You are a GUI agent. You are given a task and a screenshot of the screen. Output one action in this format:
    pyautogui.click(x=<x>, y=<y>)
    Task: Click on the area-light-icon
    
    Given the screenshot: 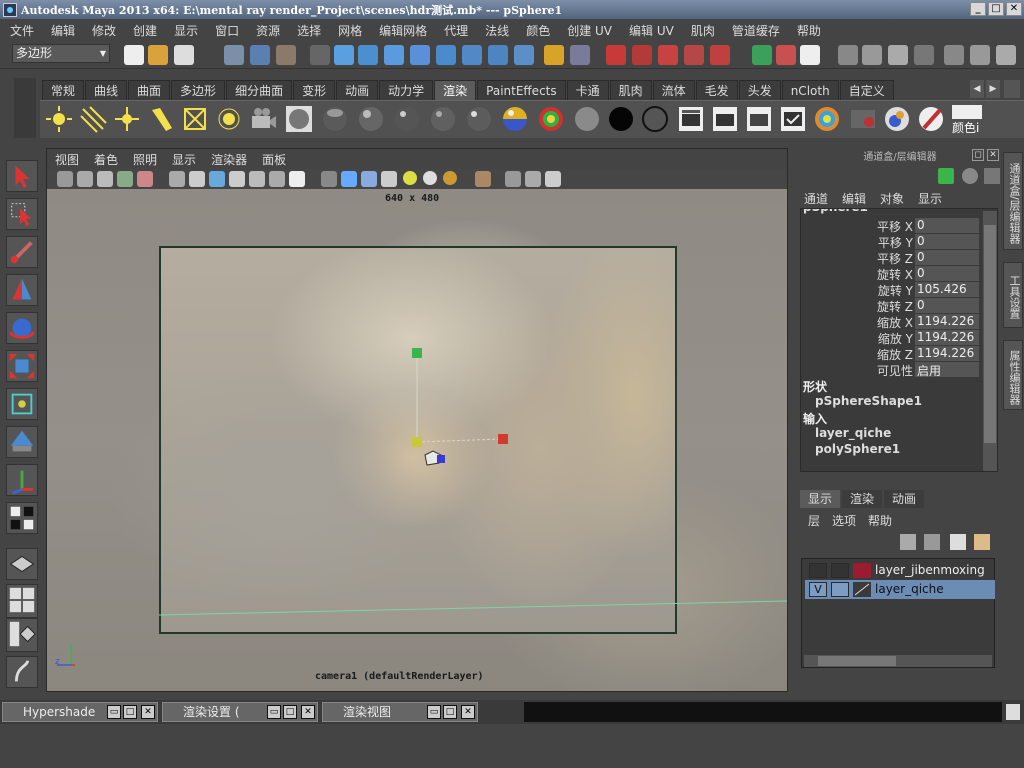 What is the action you would take?
    pyautogui.click(x=195, y=119)
    